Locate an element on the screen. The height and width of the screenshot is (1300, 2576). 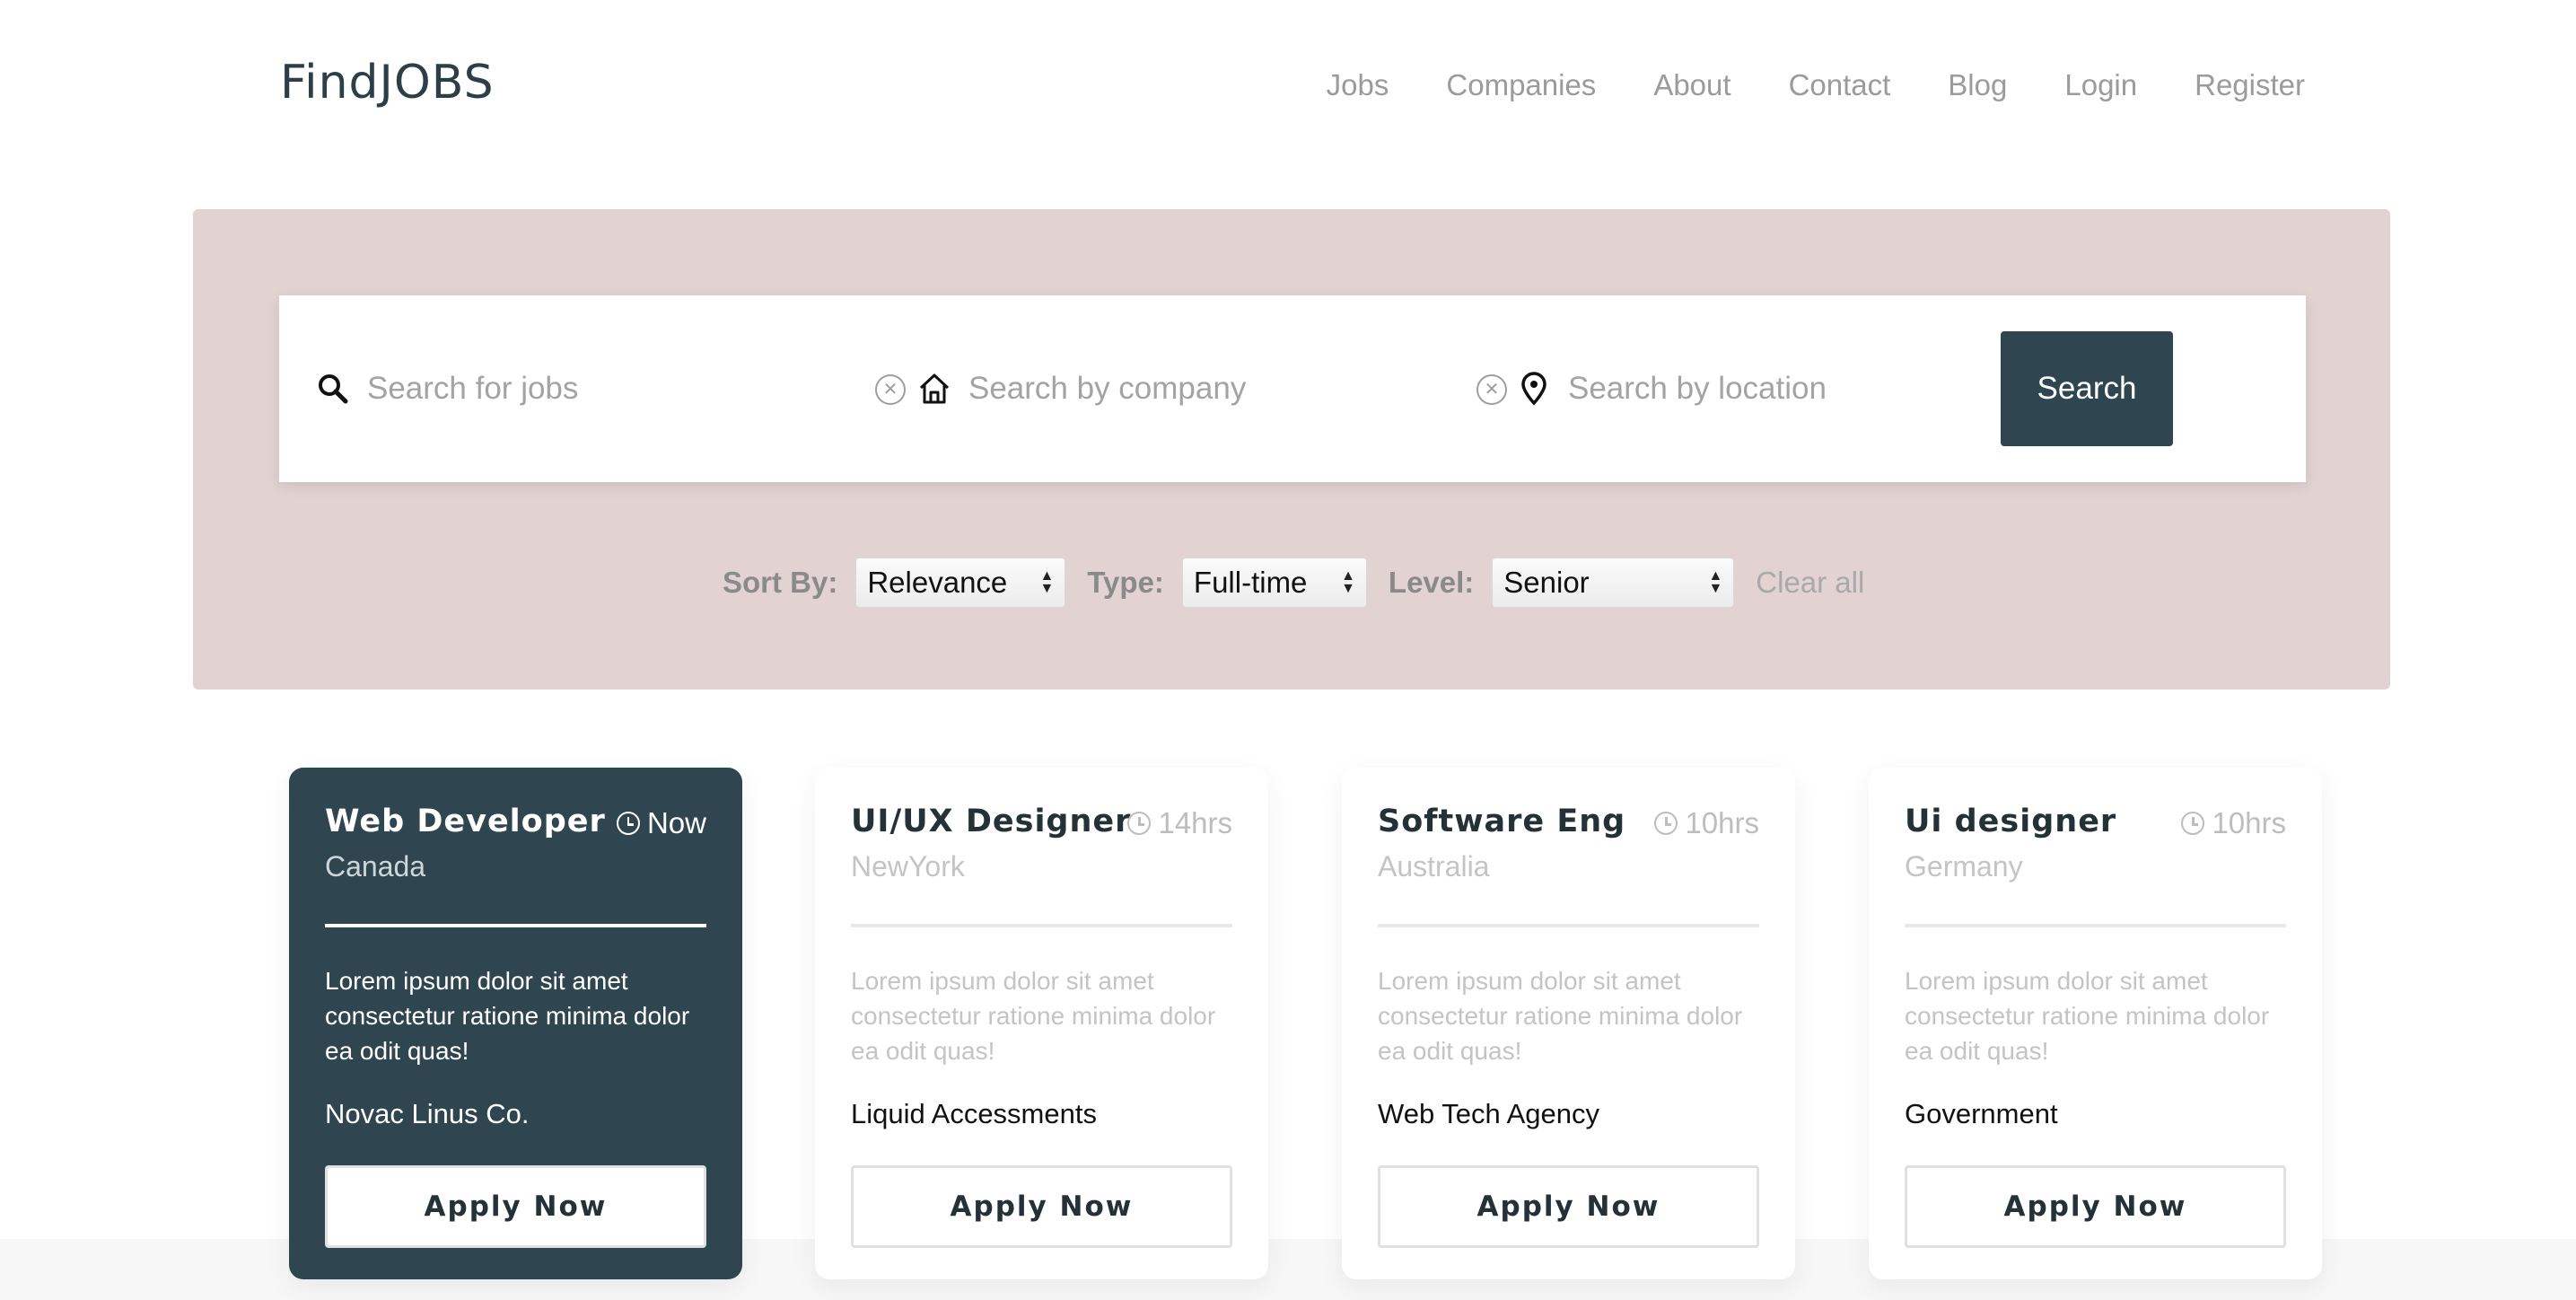
company-name: Government is located at coordinates (1981, 1113).